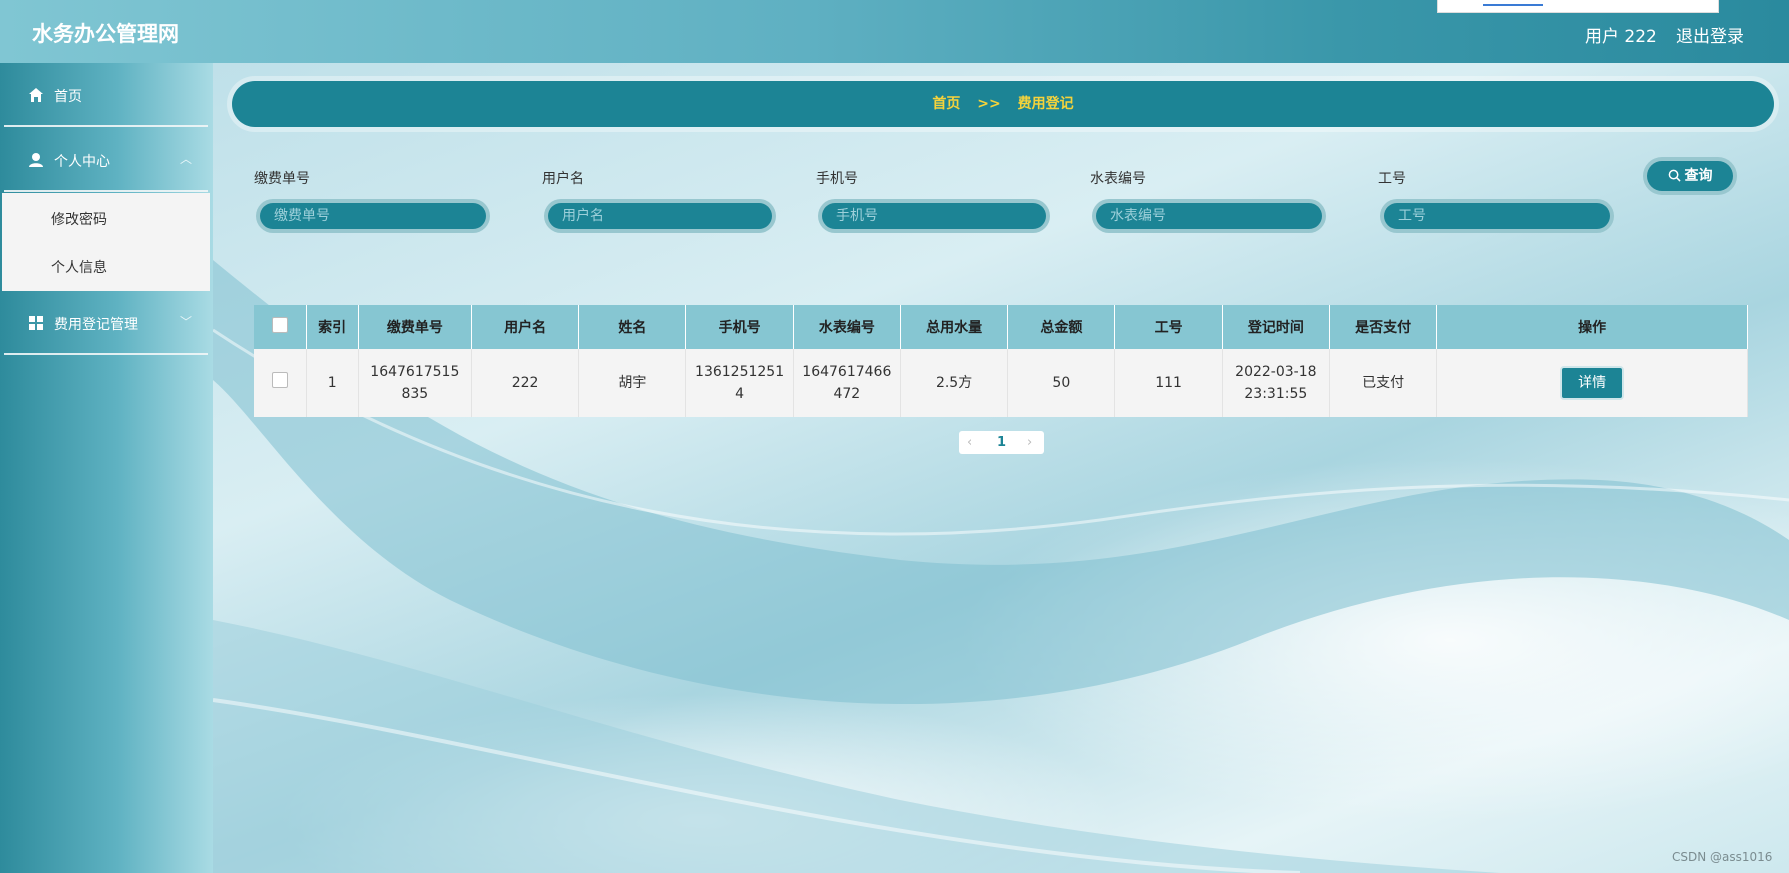 The height and width of the screenshot is (873, 1789). I want to click on sidebar-item-personal-center: 个人中心 ︿, so click(106, 159).